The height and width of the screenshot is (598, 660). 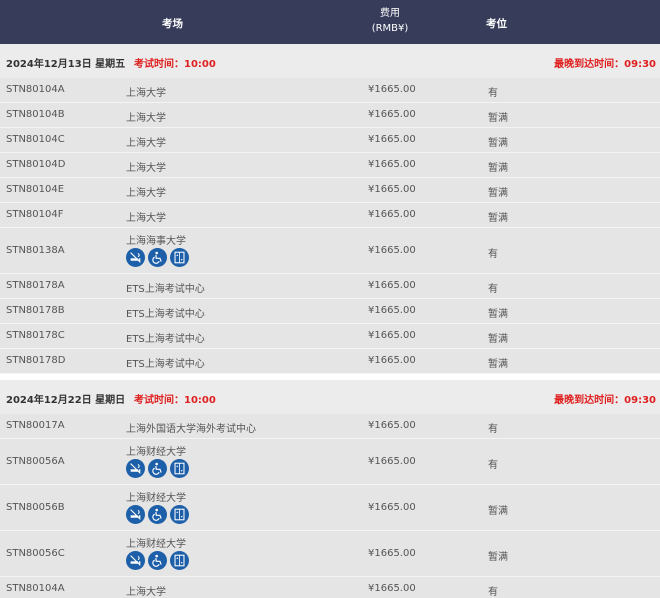 What do you see at coordinates (330, 361) in the screenshot?
I see `table-row: STN80178D ETS上海考试中心 ¥1665.00 暂满` at bounding box center [330, 361].